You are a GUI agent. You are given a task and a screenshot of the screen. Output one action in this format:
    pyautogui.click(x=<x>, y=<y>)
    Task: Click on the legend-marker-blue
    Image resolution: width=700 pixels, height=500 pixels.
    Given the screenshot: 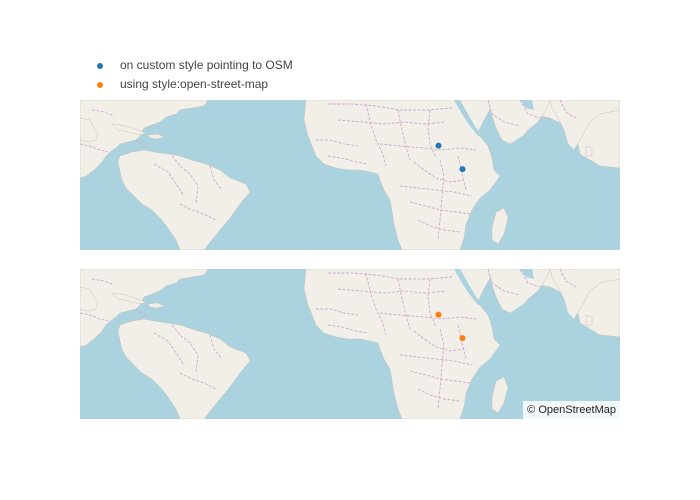 What is the action you would take?
    pyautogui.click(x=100, y=66)
    